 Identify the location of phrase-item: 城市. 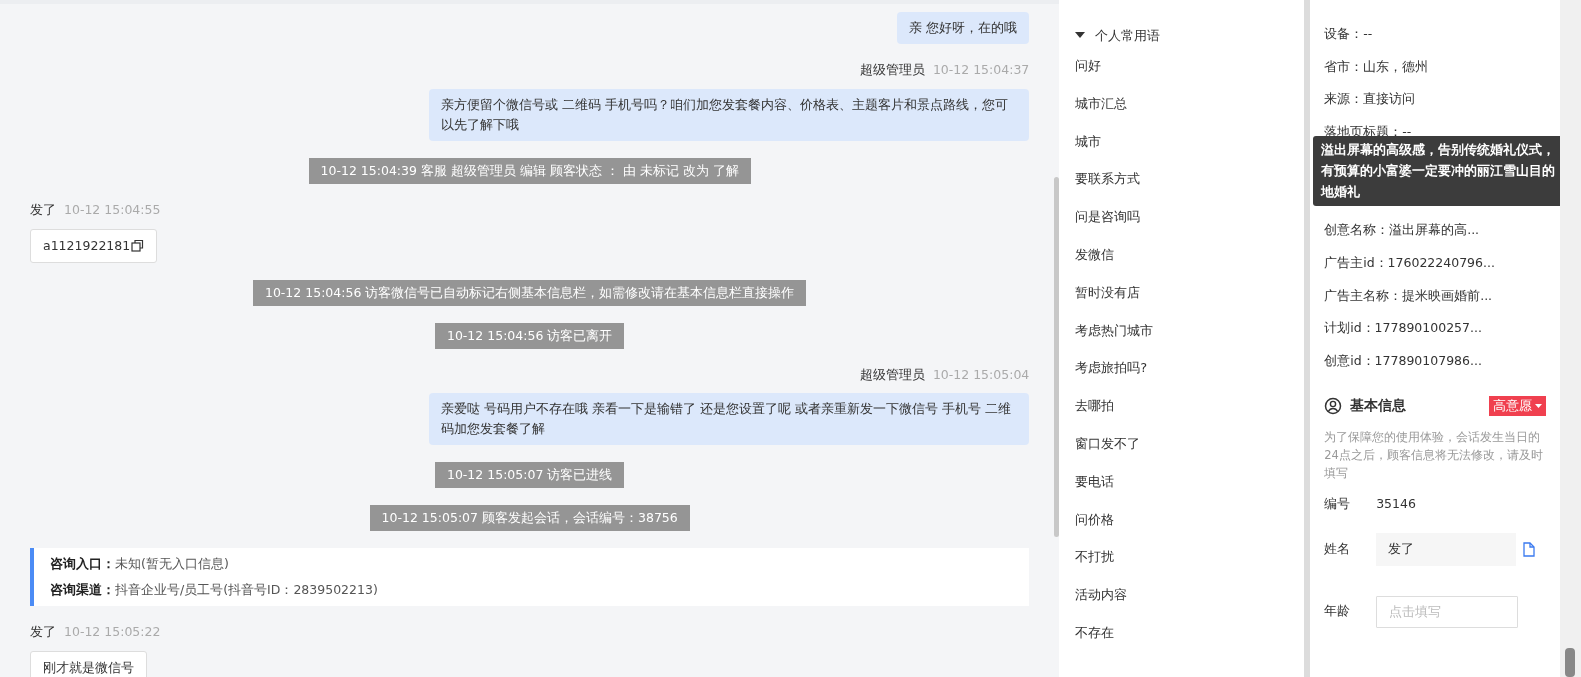
(1182, 150).